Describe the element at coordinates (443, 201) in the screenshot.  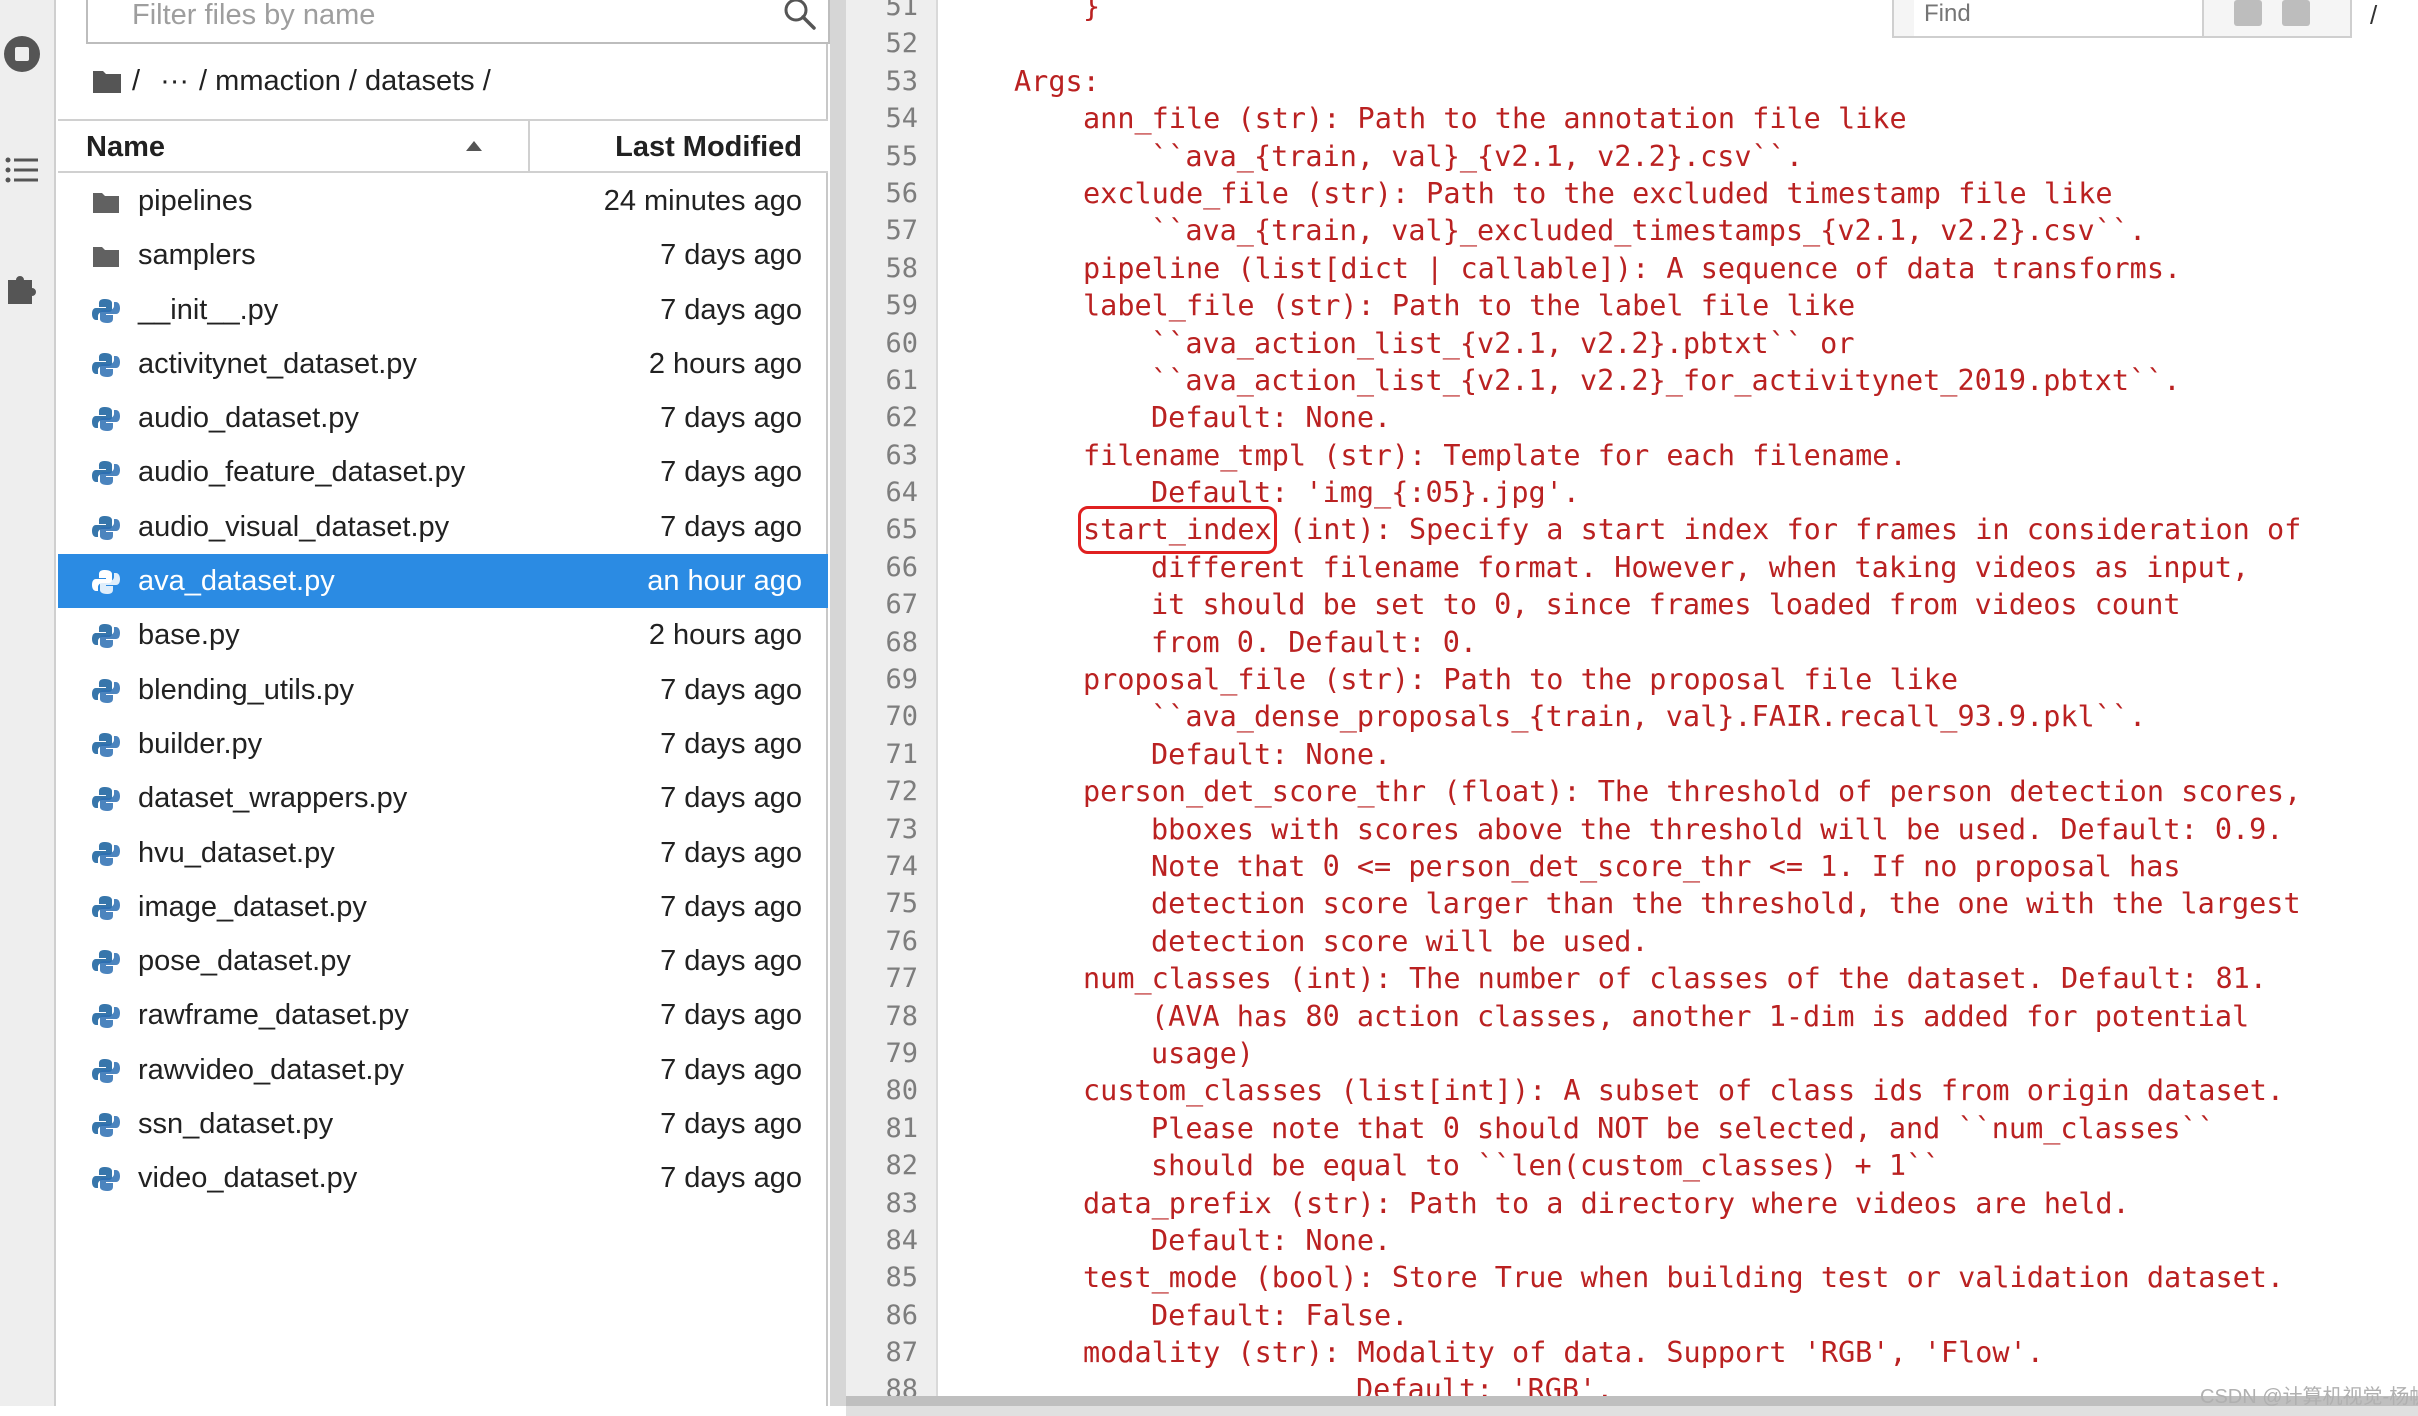
I see `file-row: pipelines 24 minutes ago` at that location.